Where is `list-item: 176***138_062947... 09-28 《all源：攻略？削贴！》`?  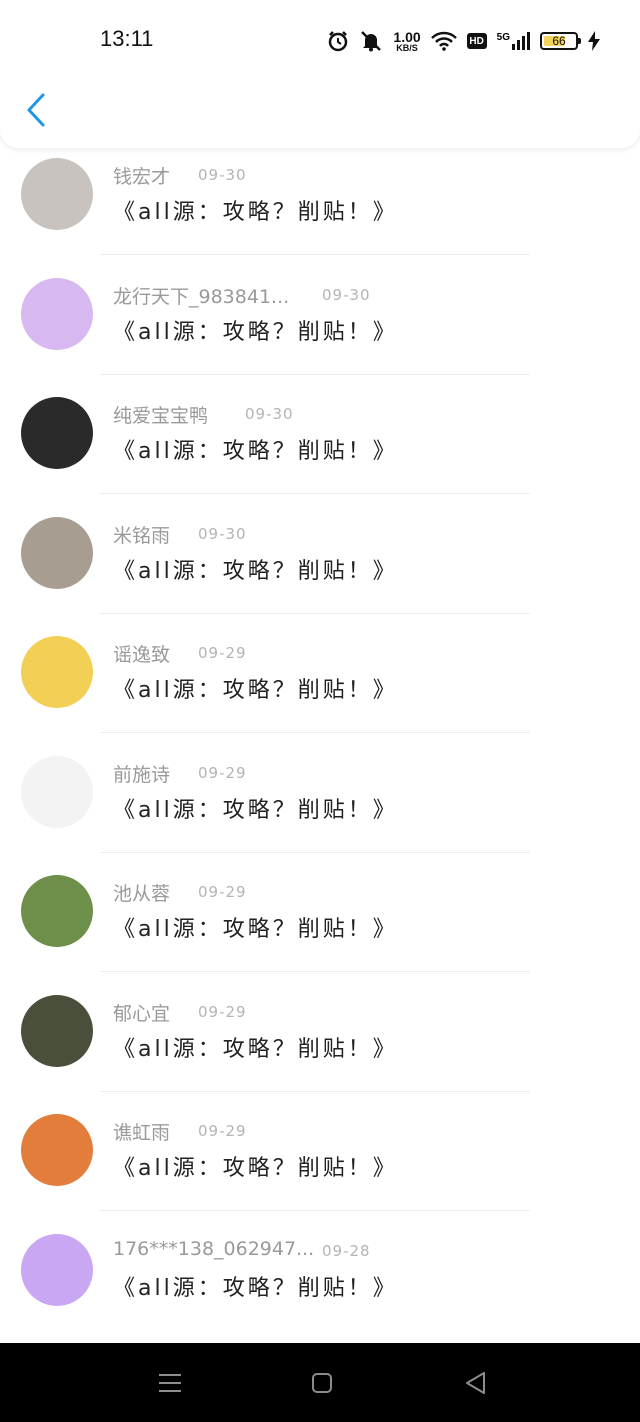 list-item: 176***138_062947... 09-28 《all源：攻略？削贴！》 is located at coordinates (320, 1283).